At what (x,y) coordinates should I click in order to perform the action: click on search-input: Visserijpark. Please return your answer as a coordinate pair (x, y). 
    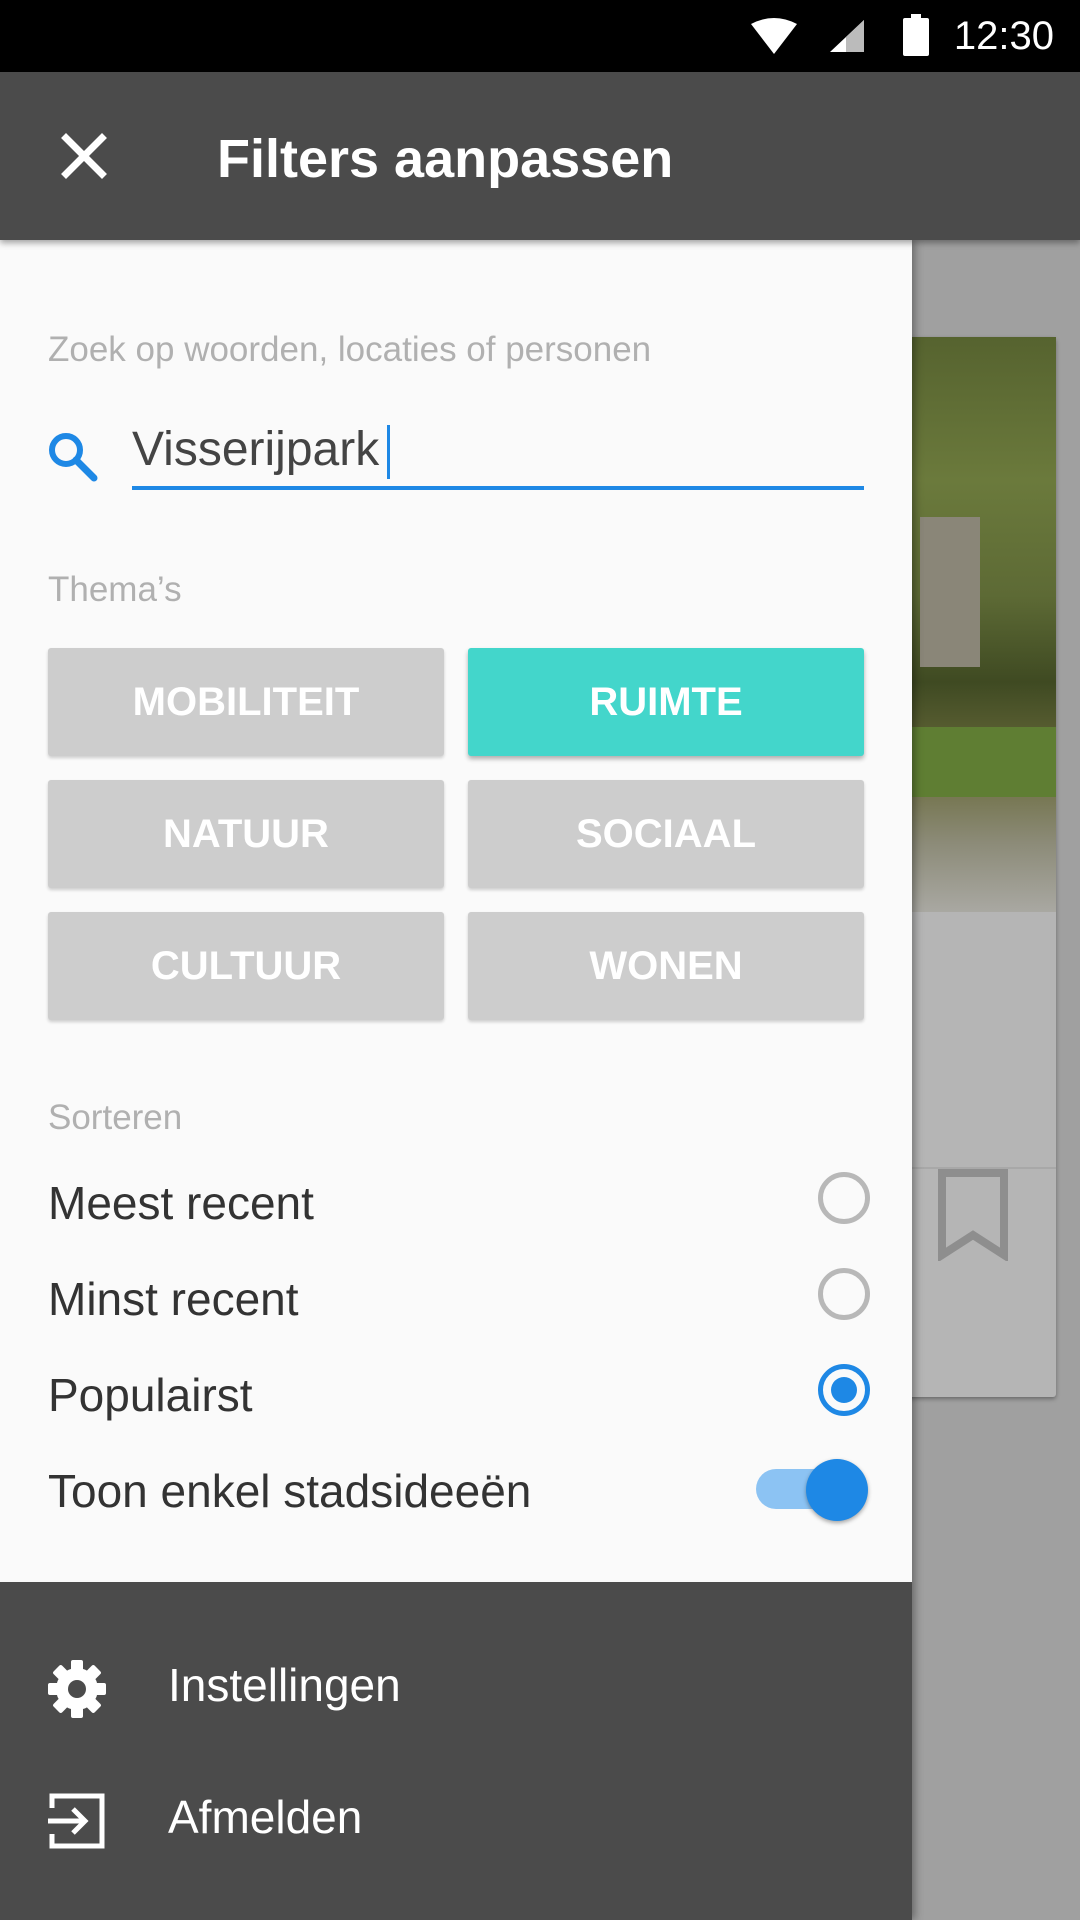
    Looking at the image, I should click on (498, 451).